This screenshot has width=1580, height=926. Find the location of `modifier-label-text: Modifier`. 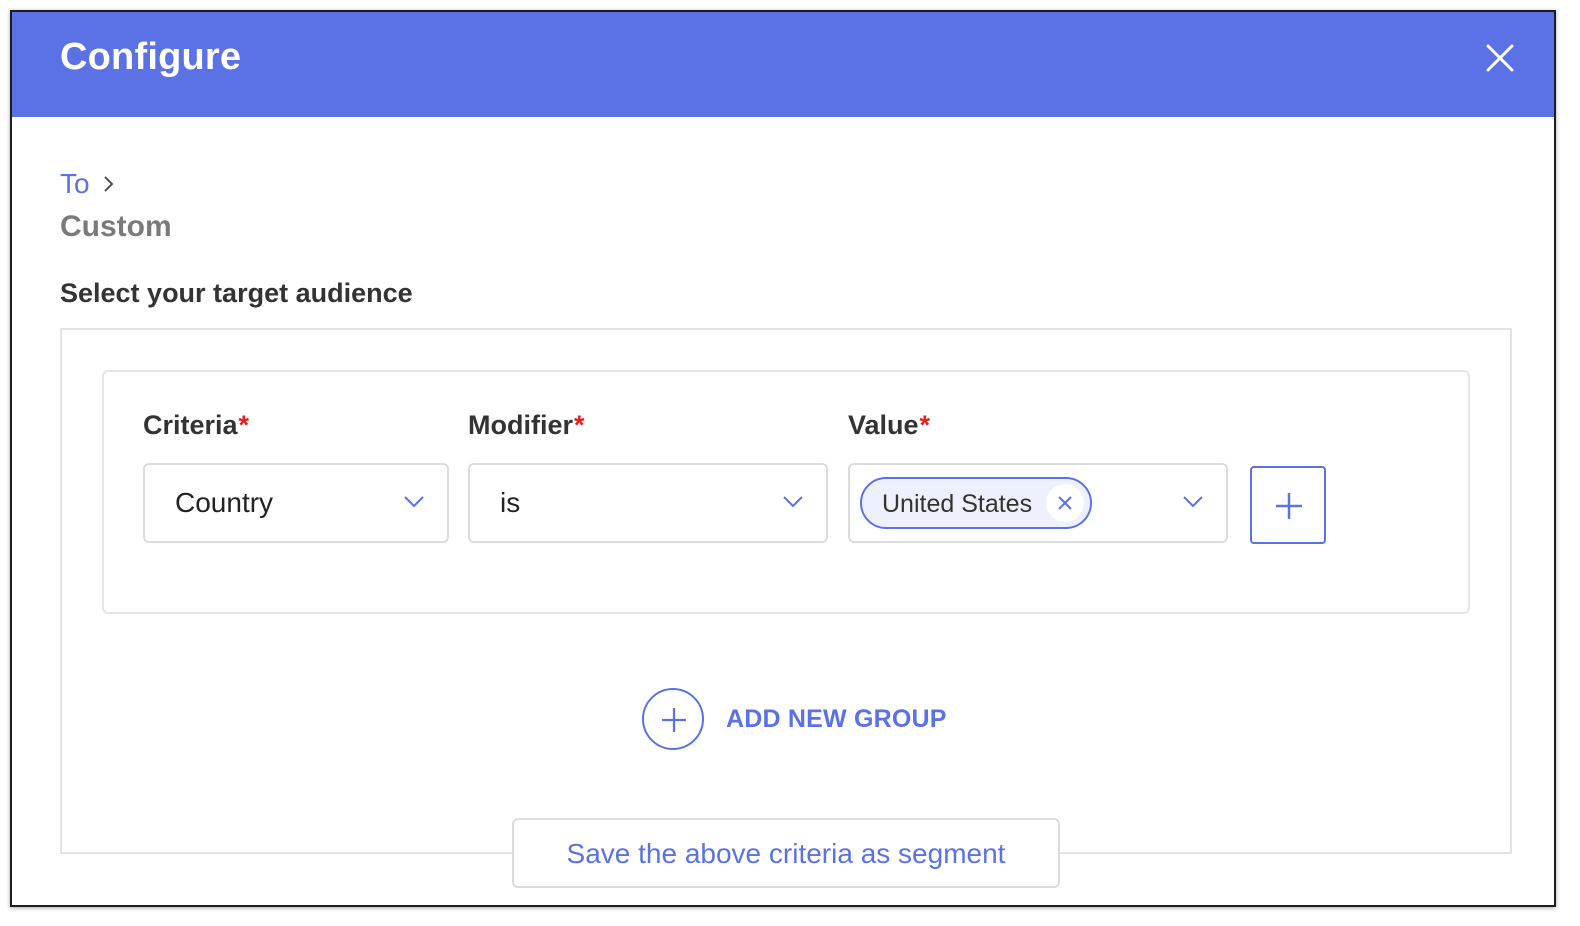

modifier-label-text: Modifier is located at coordinates (520, 425).